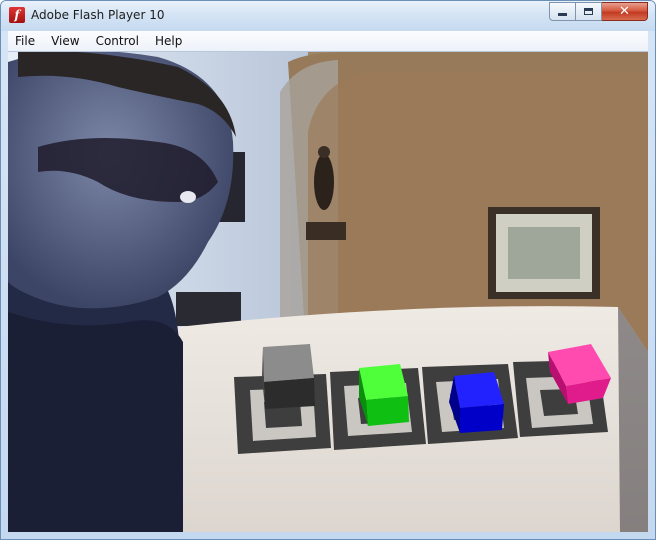 The width and height of the screenshot is (656, 540). I want to click on minimize-icon, so click(562, 14).